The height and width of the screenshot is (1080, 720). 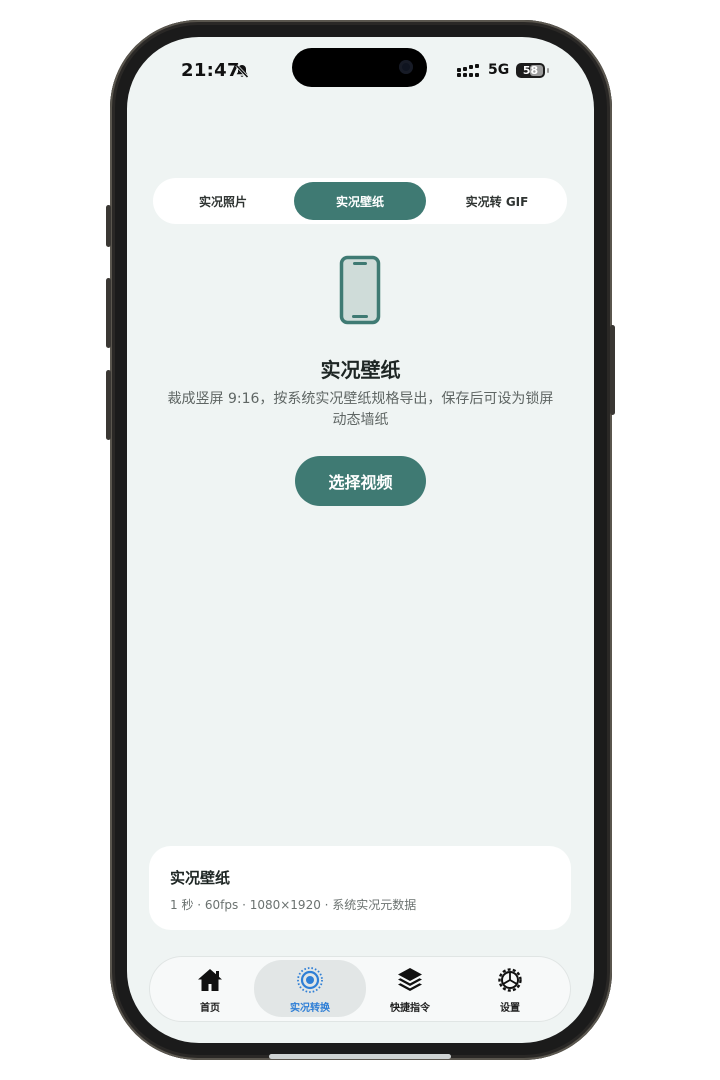 What do you see at coordinates (360, 1056) in the screenshot?
I see `home-indicator` at bounding box center [360, 1056].